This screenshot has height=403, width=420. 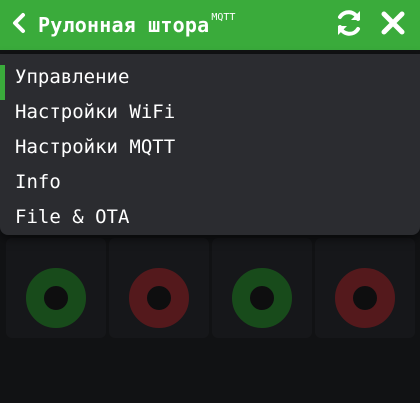 I want to click on refresh-button, so click(x=349, y=25).